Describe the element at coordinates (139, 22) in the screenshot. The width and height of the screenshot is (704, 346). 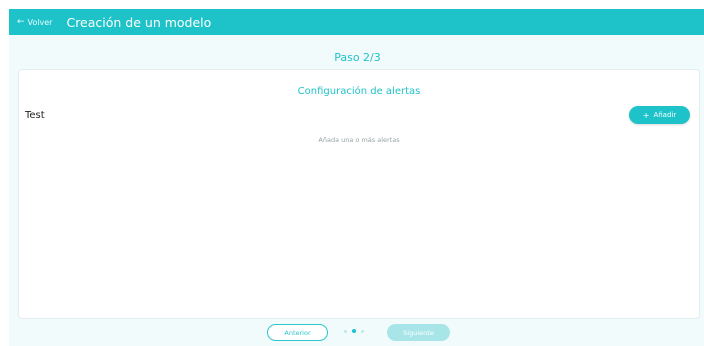
I see `page-title: Creación de un modelo` at that location.